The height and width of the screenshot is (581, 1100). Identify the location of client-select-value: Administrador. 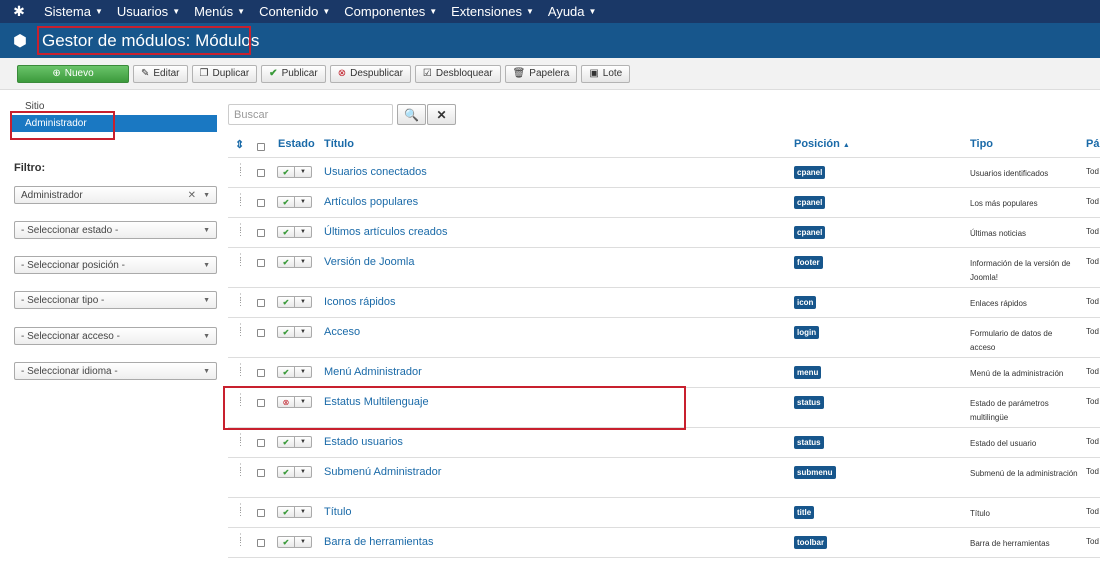
(52, 195).